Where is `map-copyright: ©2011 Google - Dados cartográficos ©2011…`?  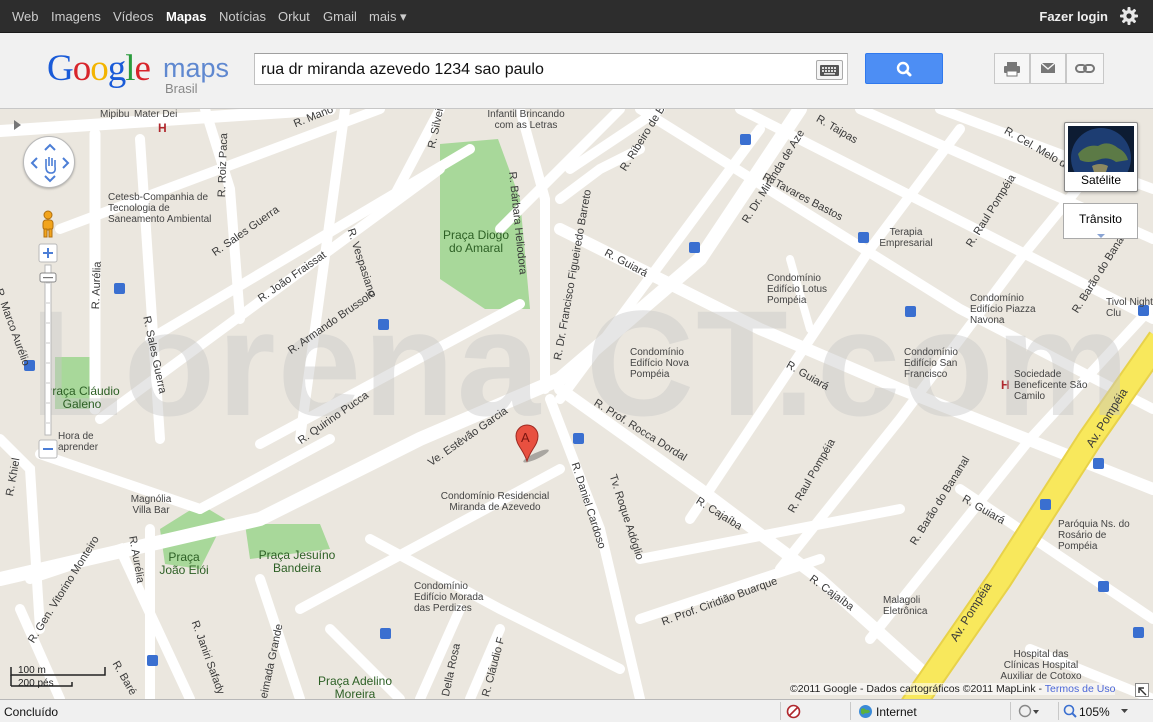
map-copyright: ©2011 Google - Dados cartográficos ©2011… is located at coordinates (953, 689).